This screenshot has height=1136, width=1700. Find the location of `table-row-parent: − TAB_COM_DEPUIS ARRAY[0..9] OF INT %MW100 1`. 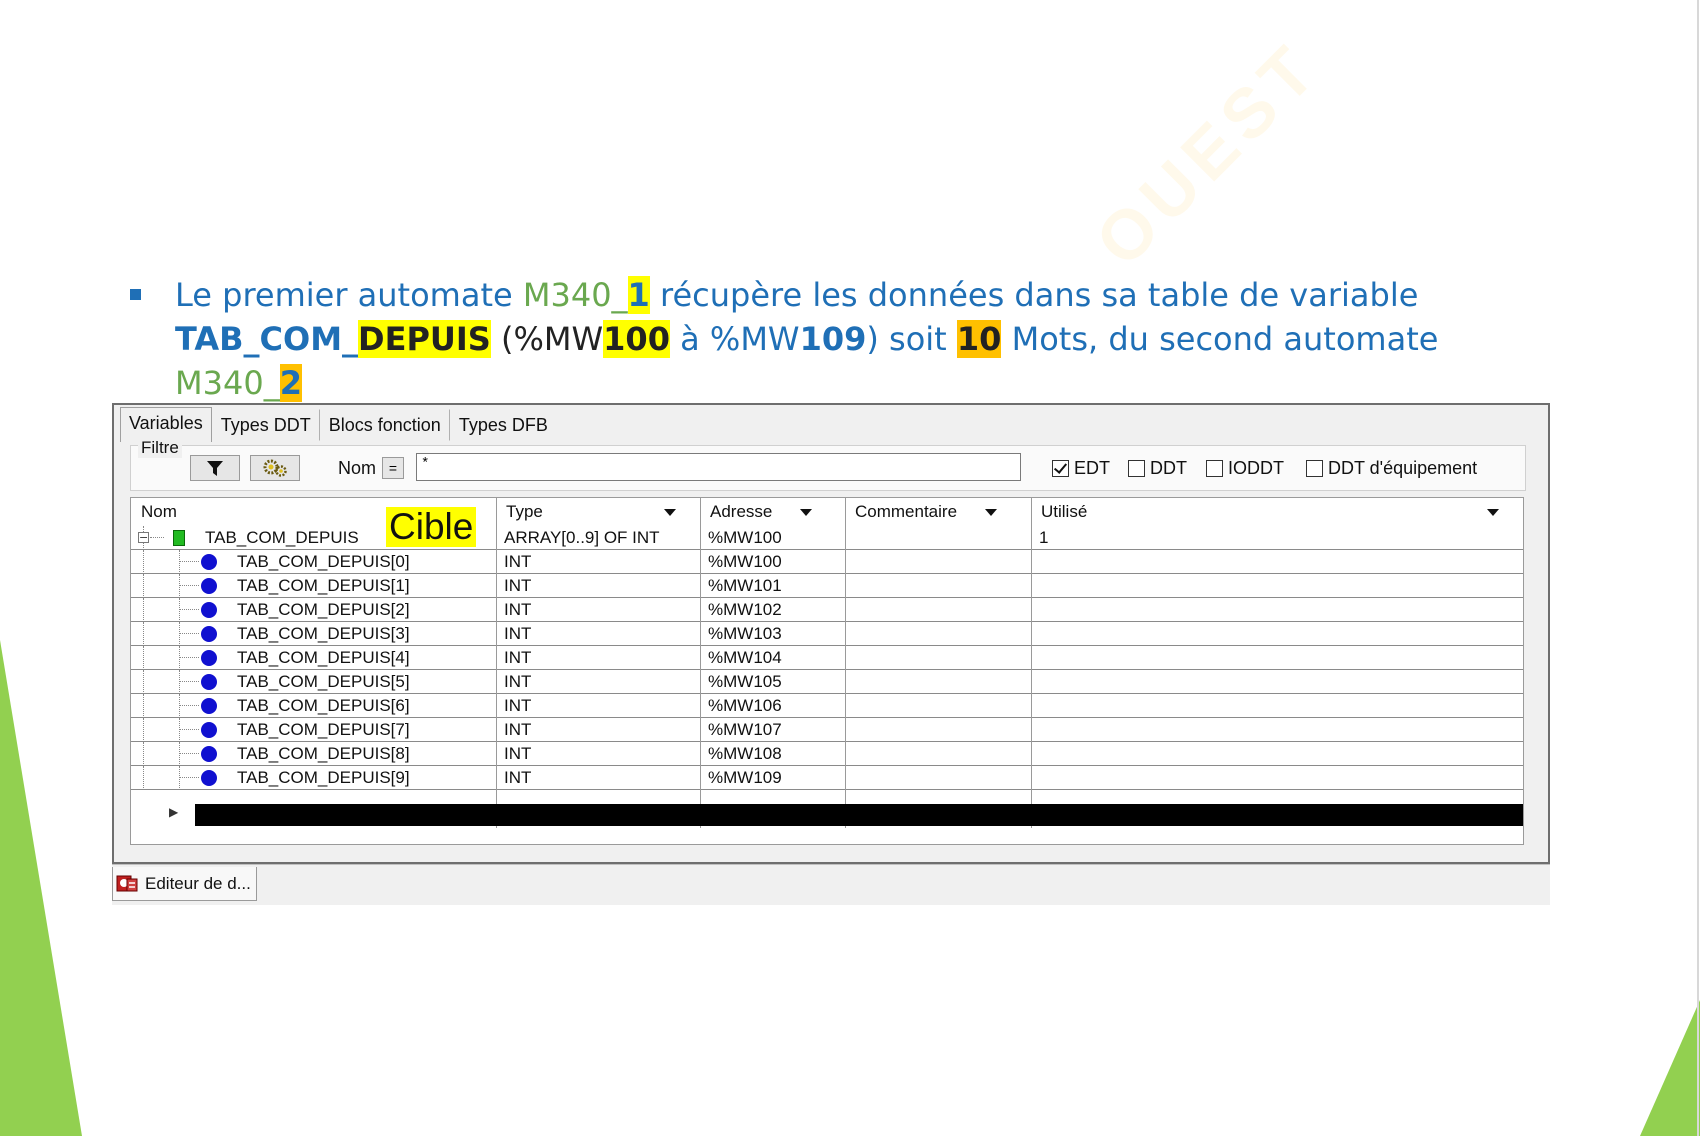

table-row-parent: − TAB_COM_DEPUIS ARRAY[0..9] OF INT %MW100 1 is located at coordinates (827, 538).